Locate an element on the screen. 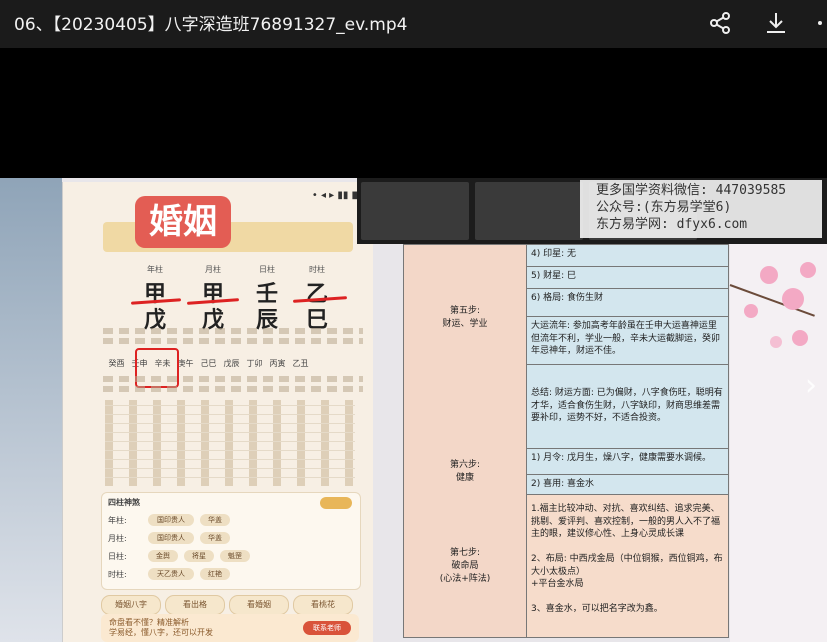 The height and width of the screenshot is (642, 827). section-title: 四柱神煞 is located at coordinates (124, 502).